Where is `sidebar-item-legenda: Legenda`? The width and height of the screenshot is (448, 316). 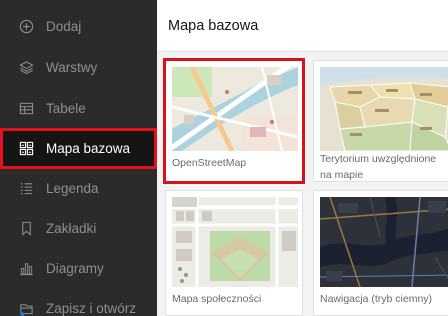
sidebar-item-legenda: Legenda is located at coordinates (78, 188).